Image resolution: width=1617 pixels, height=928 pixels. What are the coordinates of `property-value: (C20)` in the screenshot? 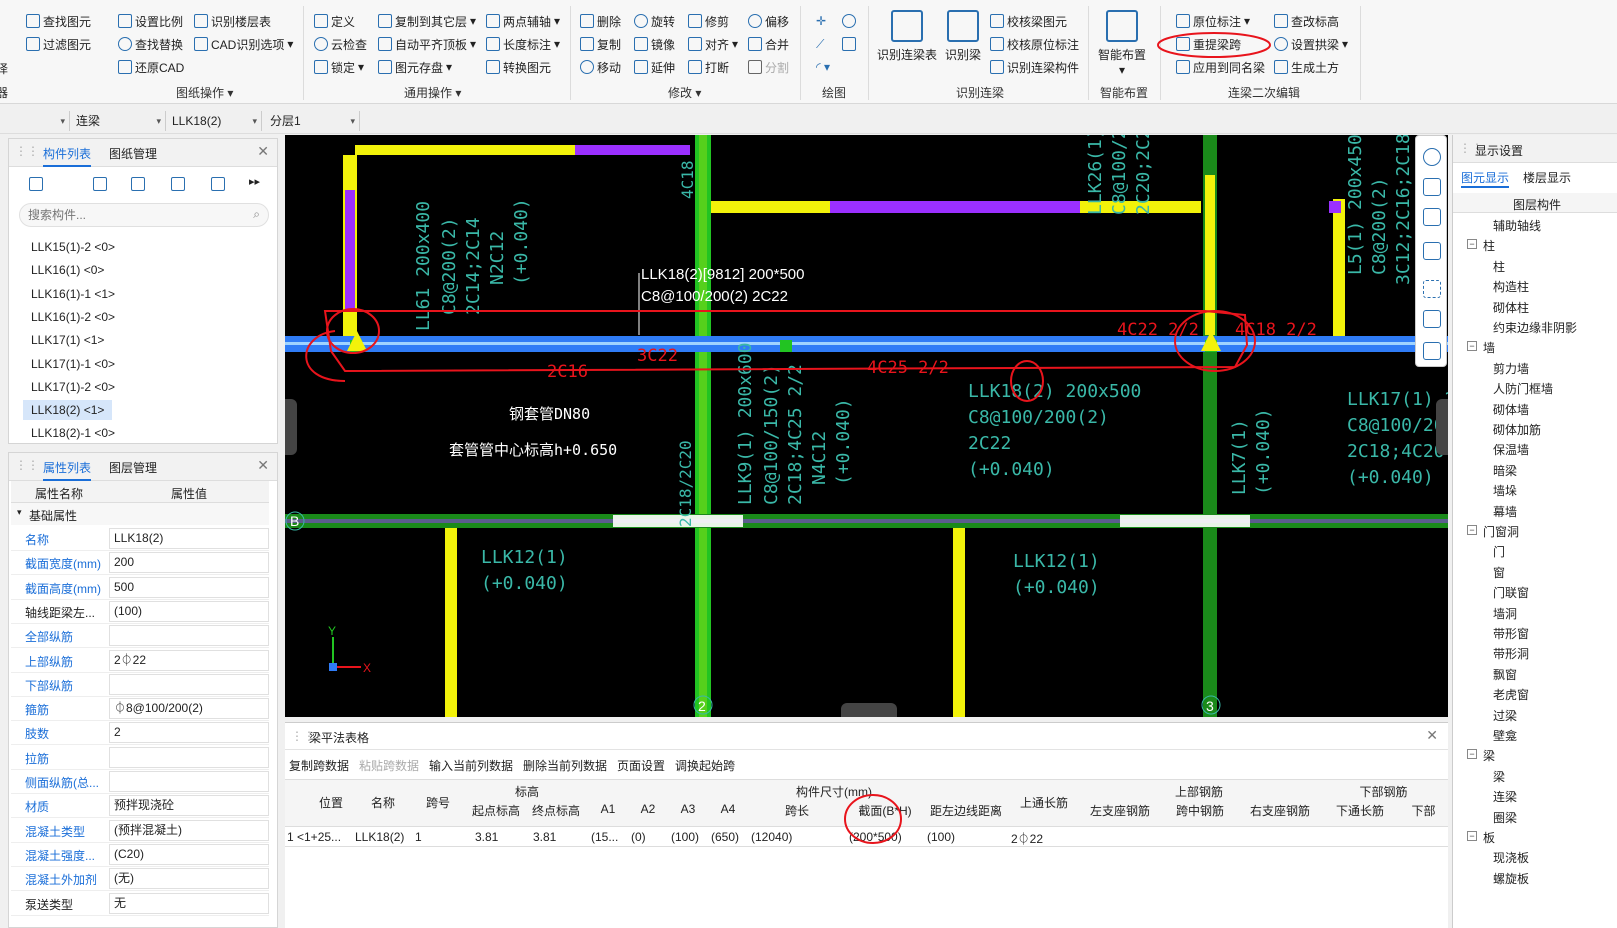 It's located at (189, 854).